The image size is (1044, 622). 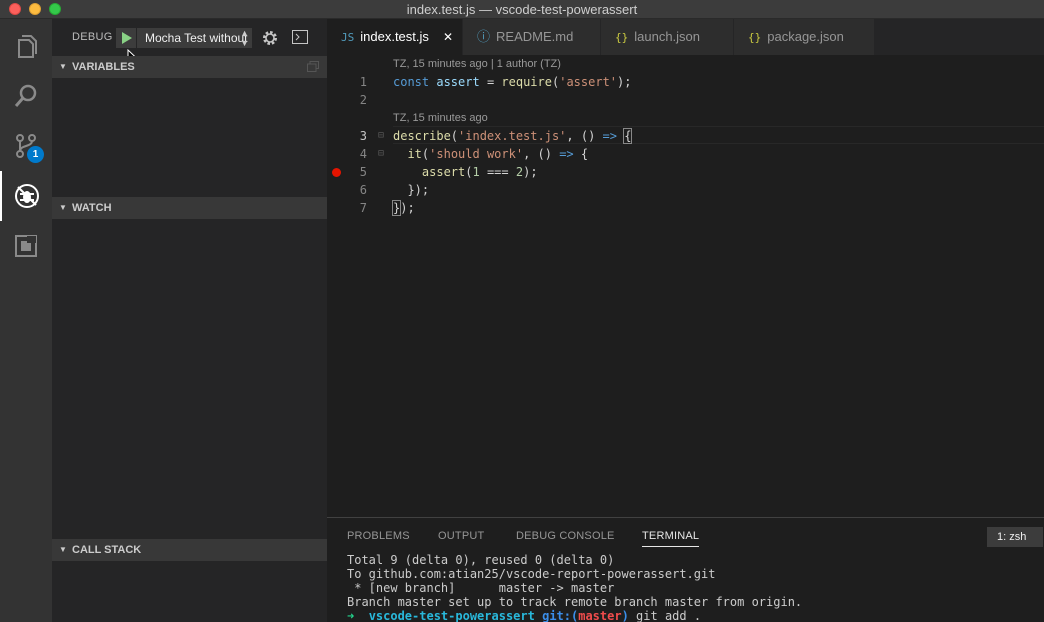 What do you see at coordinates (461, 536) in the screenshot?
I see `tab-output: OUTPUT` at bounding box center [461, 536].